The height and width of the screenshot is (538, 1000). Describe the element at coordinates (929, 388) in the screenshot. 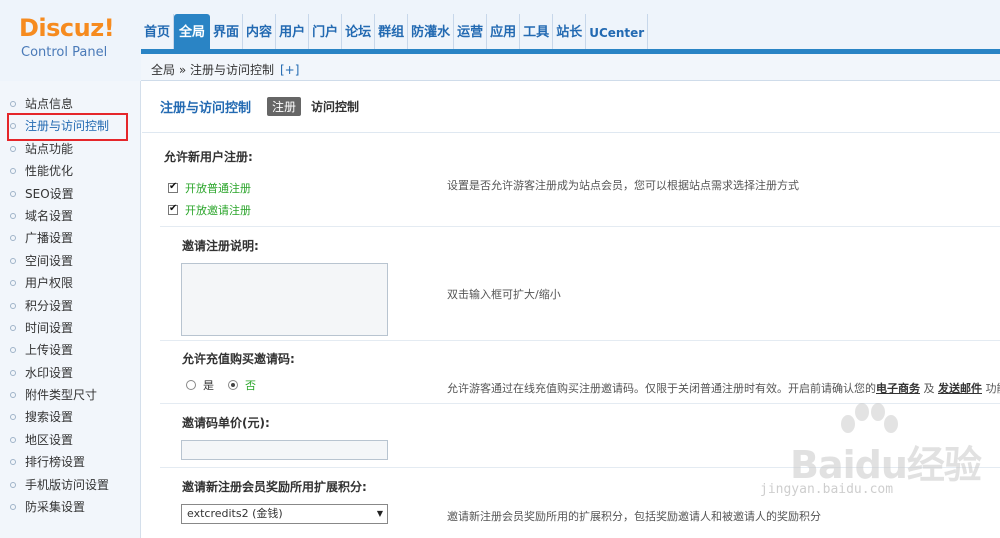

I see `hint-text: 及` at that location.